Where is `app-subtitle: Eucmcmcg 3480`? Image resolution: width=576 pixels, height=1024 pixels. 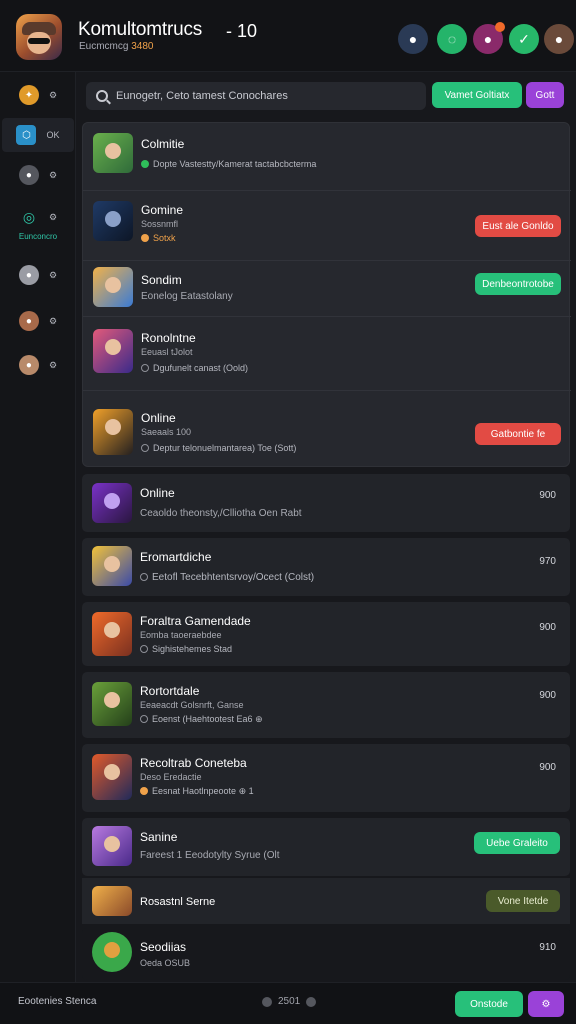 app-subtitle: Eucmcmcg 3480 is located at coordinates (116, 46).